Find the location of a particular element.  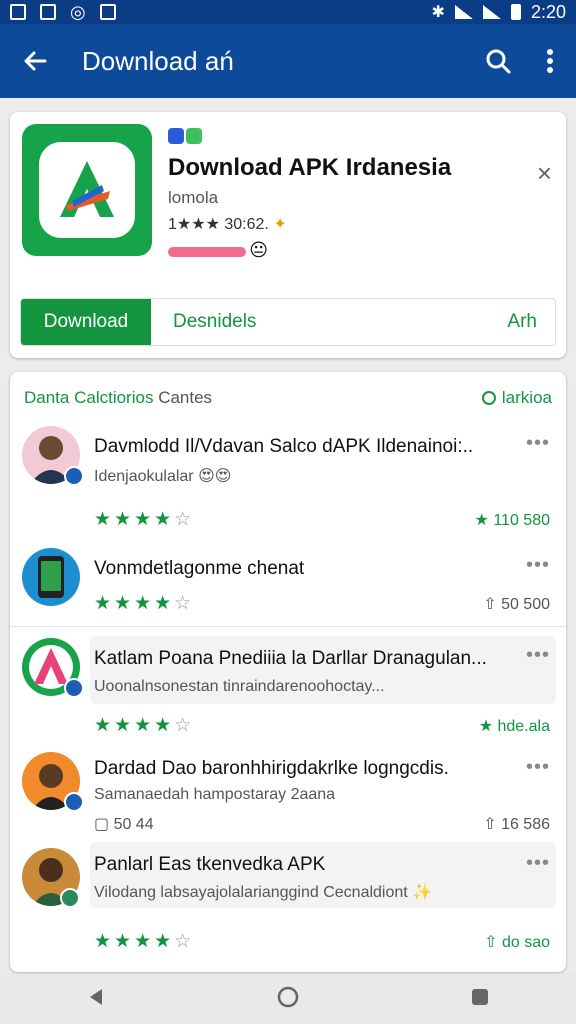

overflow-menu-button is located at coordinates (550, 61).